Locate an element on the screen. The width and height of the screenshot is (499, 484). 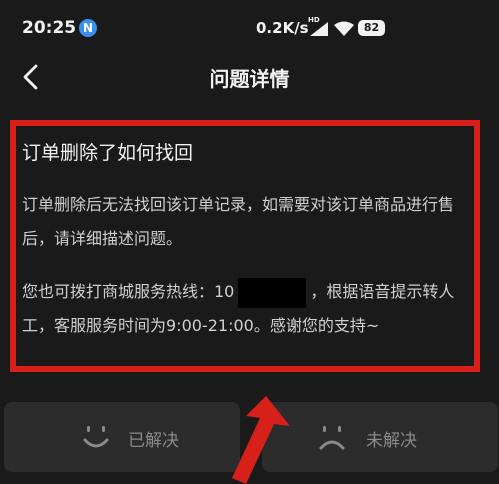
signal-icon is located at coordinates (319, 29).